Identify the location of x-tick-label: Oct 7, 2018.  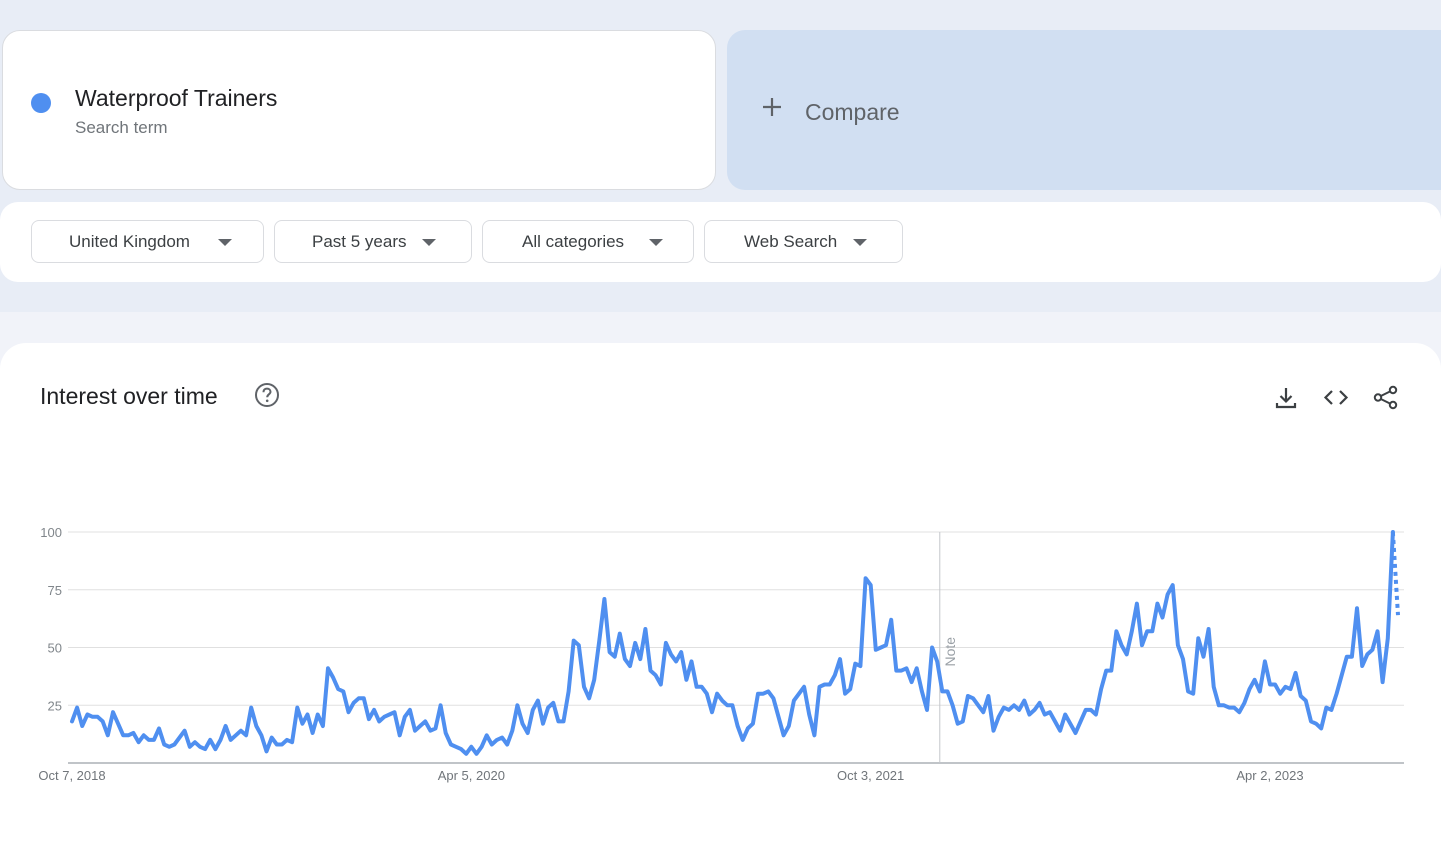
(71, 775).